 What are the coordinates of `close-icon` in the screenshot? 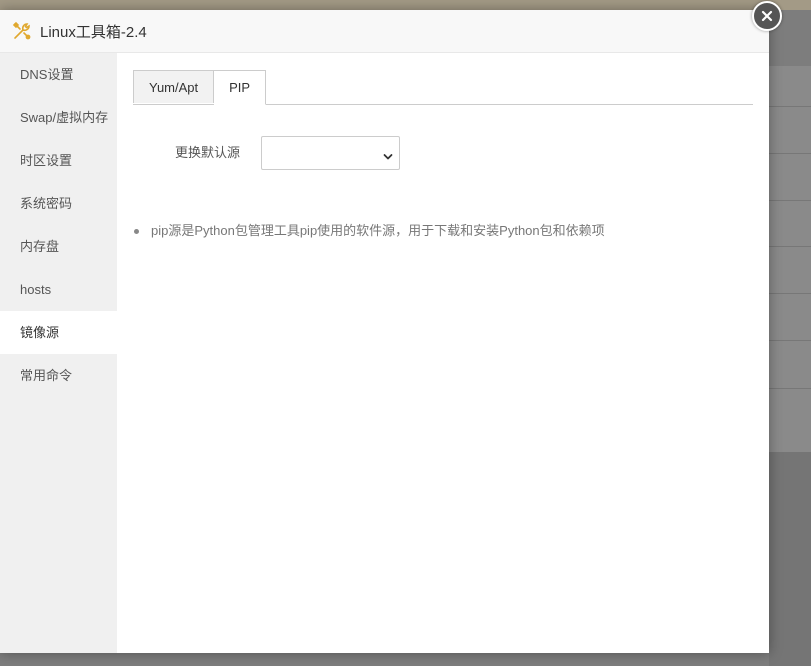 It's located at (767, 16).